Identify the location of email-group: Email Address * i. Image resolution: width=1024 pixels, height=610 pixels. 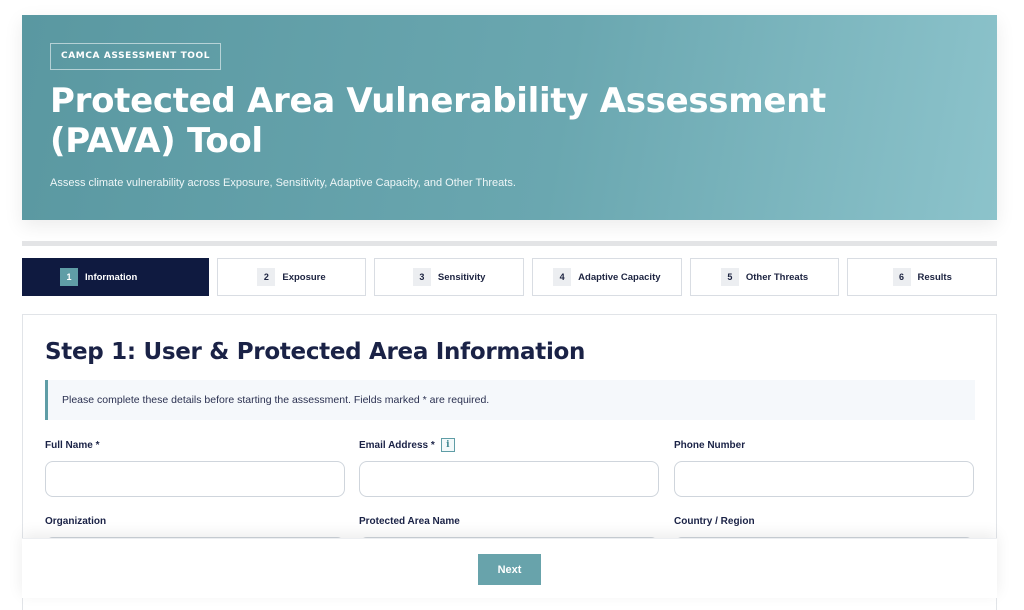
(509, 467).